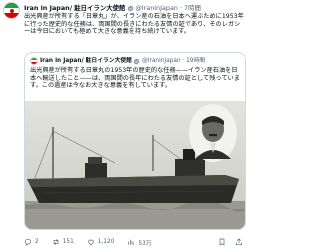 This screenshot has height=250, width=320. Describe the element at coordinates (145, 243) in the screenshot. I see `views-count: 53万` at that location.